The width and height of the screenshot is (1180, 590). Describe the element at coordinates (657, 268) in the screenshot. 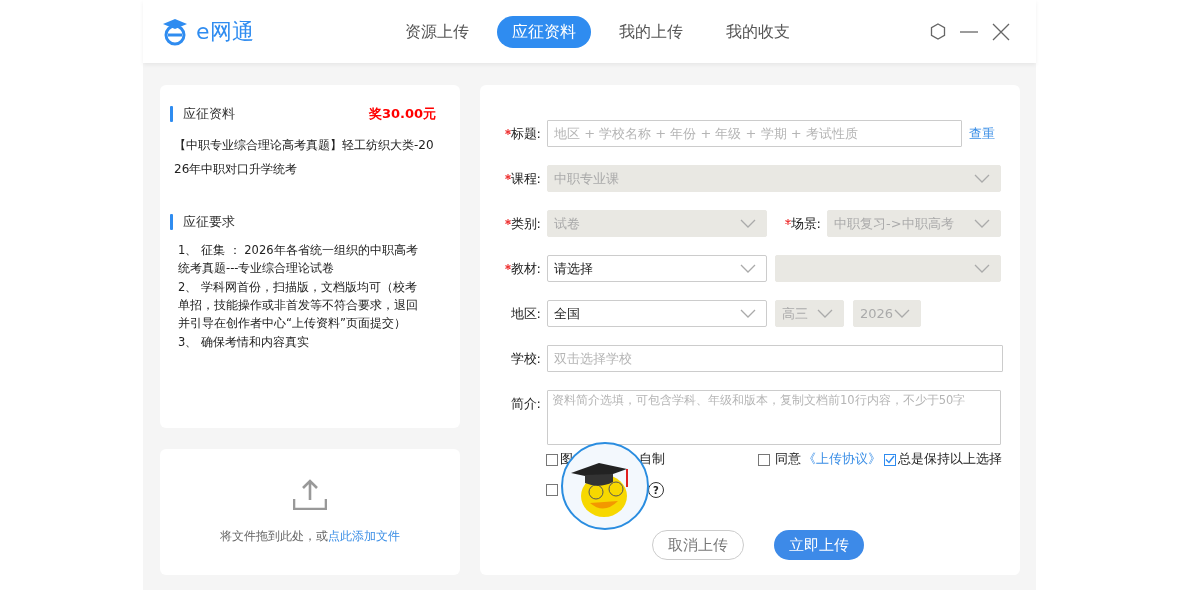

I see `dropdown: 请选择` at that location.